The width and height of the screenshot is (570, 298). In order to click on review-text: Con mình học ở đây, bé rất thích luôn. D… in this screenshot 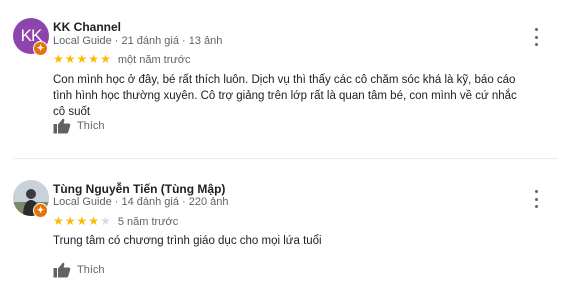, I will do `click(285, 96)`.